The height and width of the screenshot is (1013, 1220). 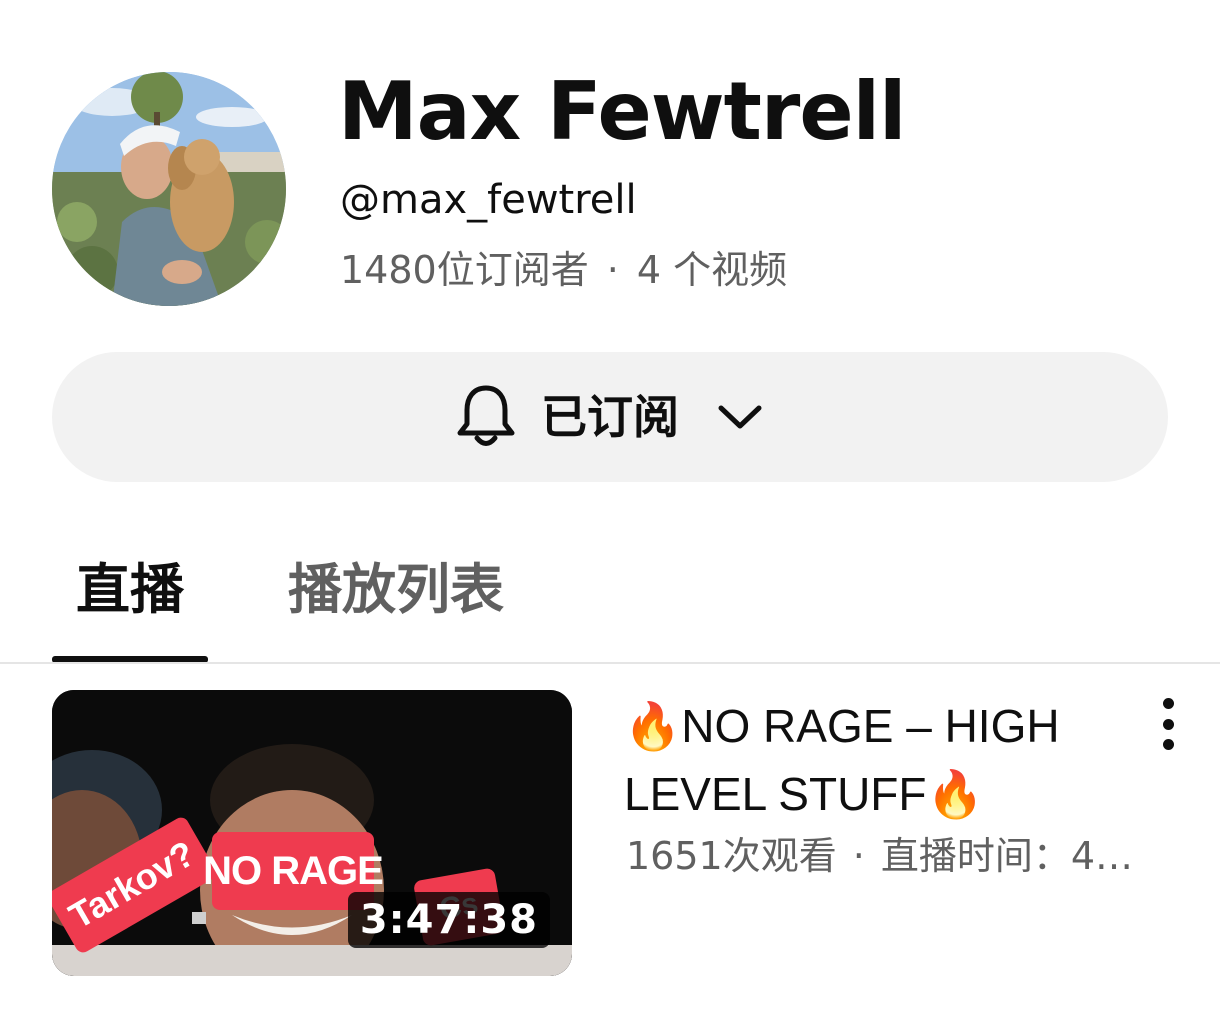 What do you see at coordinates (731, 856) in the screenshot?
I see `video-views: 1651次观看` at bounding box center [731, 856].